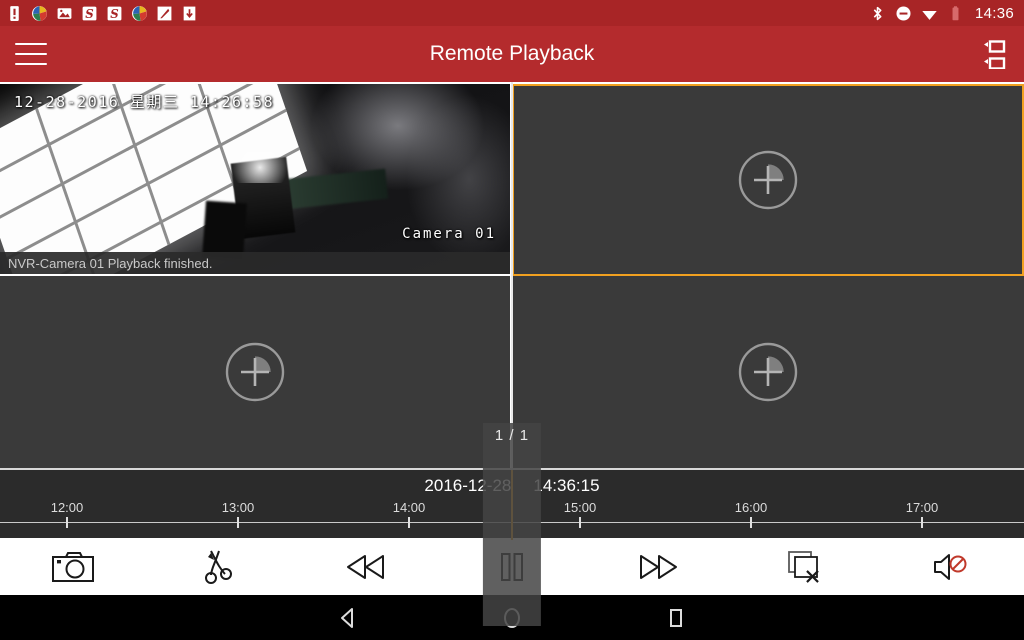 The image size is (1024, 640). I want to click on do-not-disturb-icon, so click(903, 13).